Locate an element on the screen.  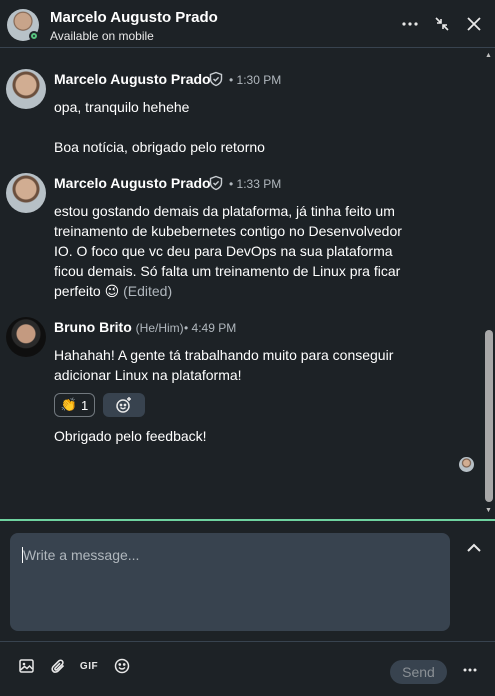
collapse-icon is located at coordinates (442, 24).